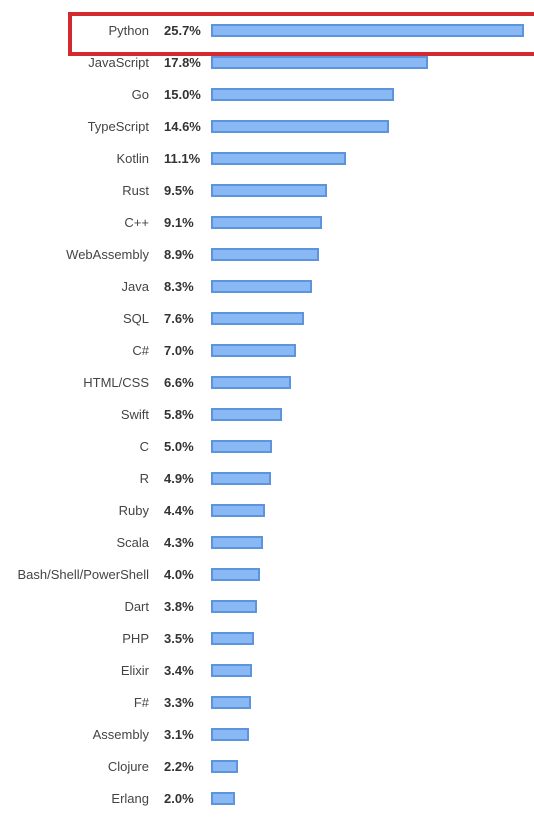  I want to click on bar-row: R 4.9%, so click(267, 479).